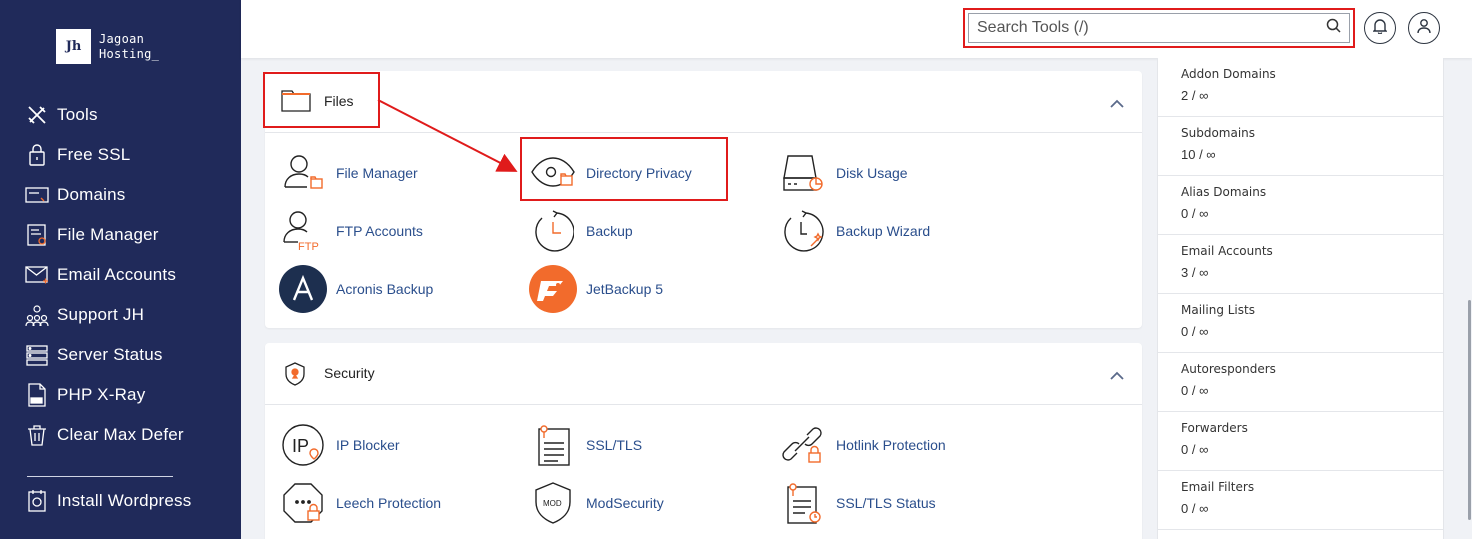  Describe the element at coordinates (120, 155) in the screenshot. I see `sidebar-item-free-ssl: Free SSL` at that location.